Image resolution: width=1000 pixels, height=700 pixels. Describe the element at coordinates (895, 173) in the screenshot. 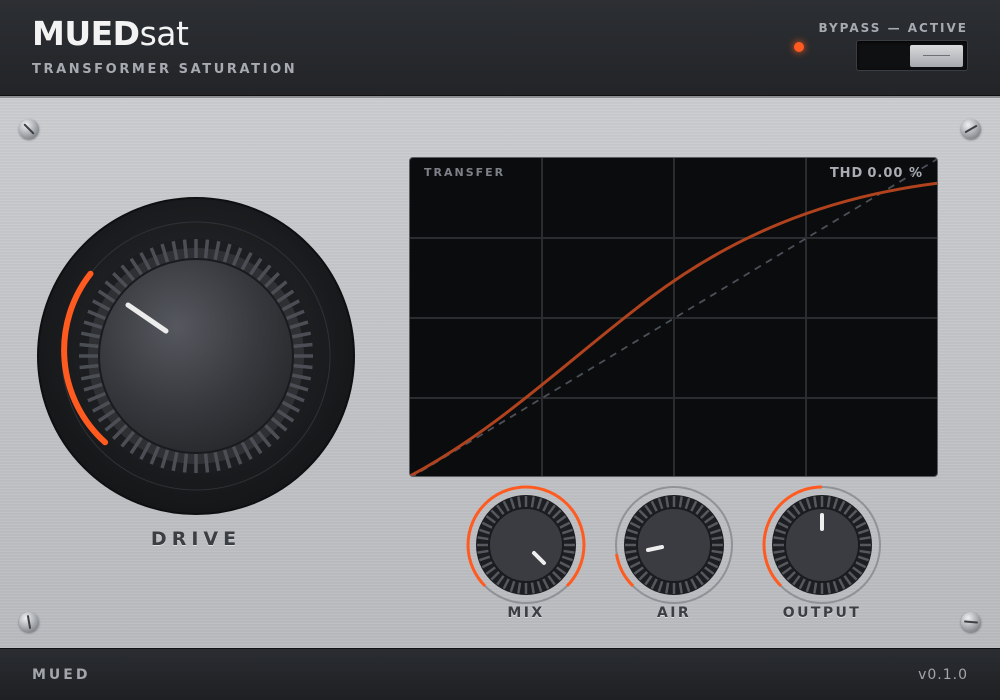

I see `thd-value: 0.00 %` at that location.